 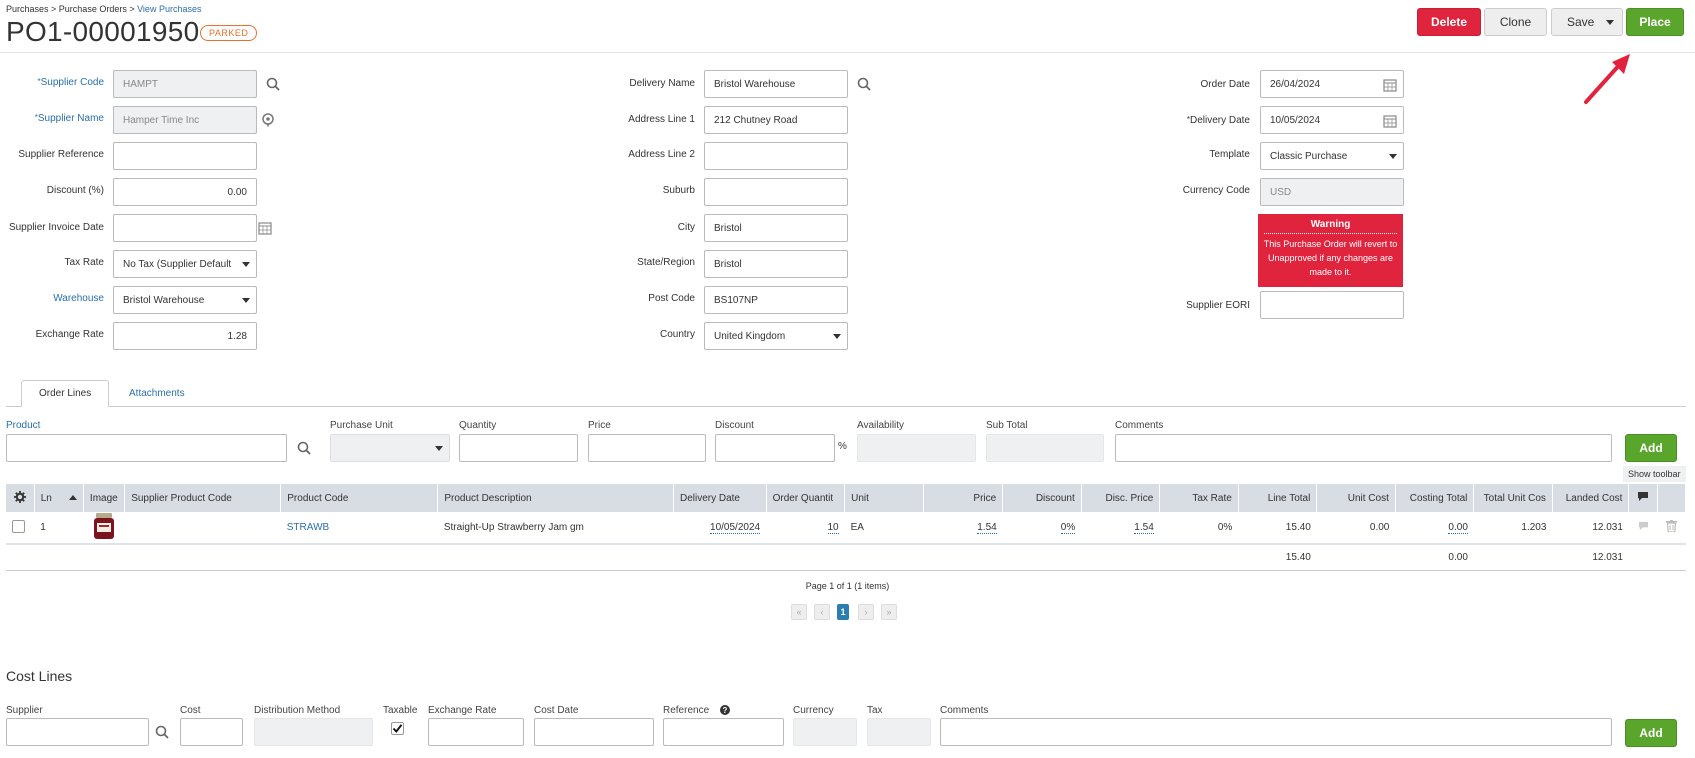 What do you see at coordinates (313, 732) in the screenshot?
I see `distribution-method-select` at bounding box center [313, 732].